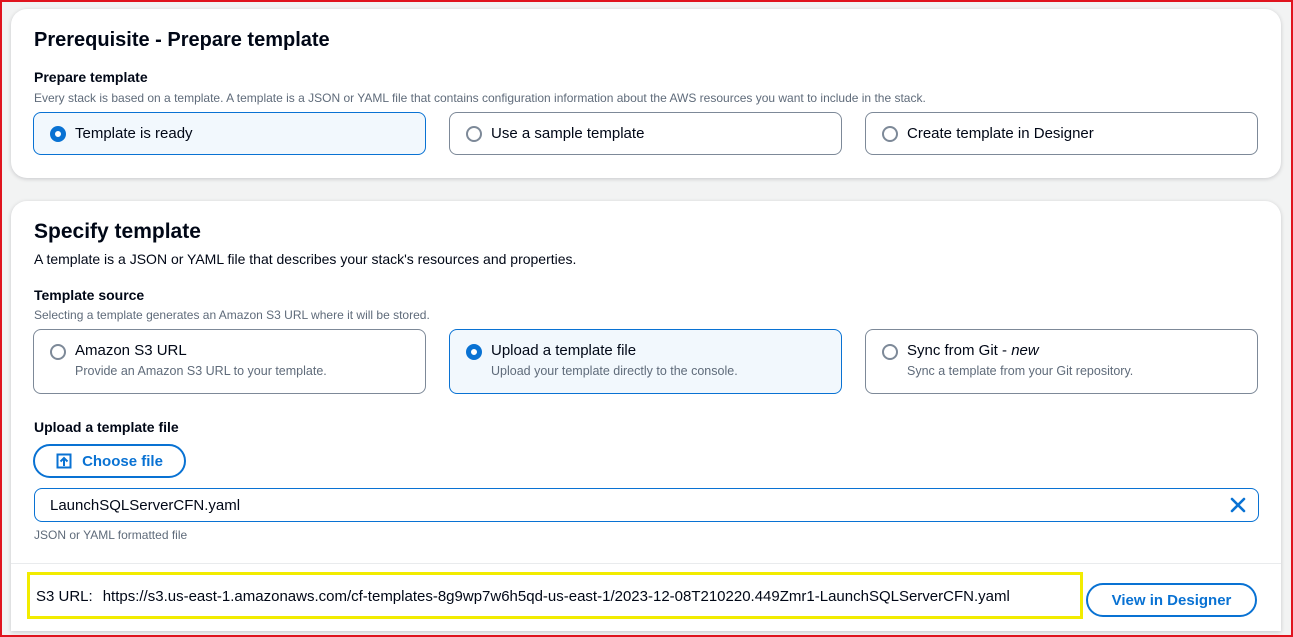  I want to click on option-label: Create template in Designer, so click(1000, 133).